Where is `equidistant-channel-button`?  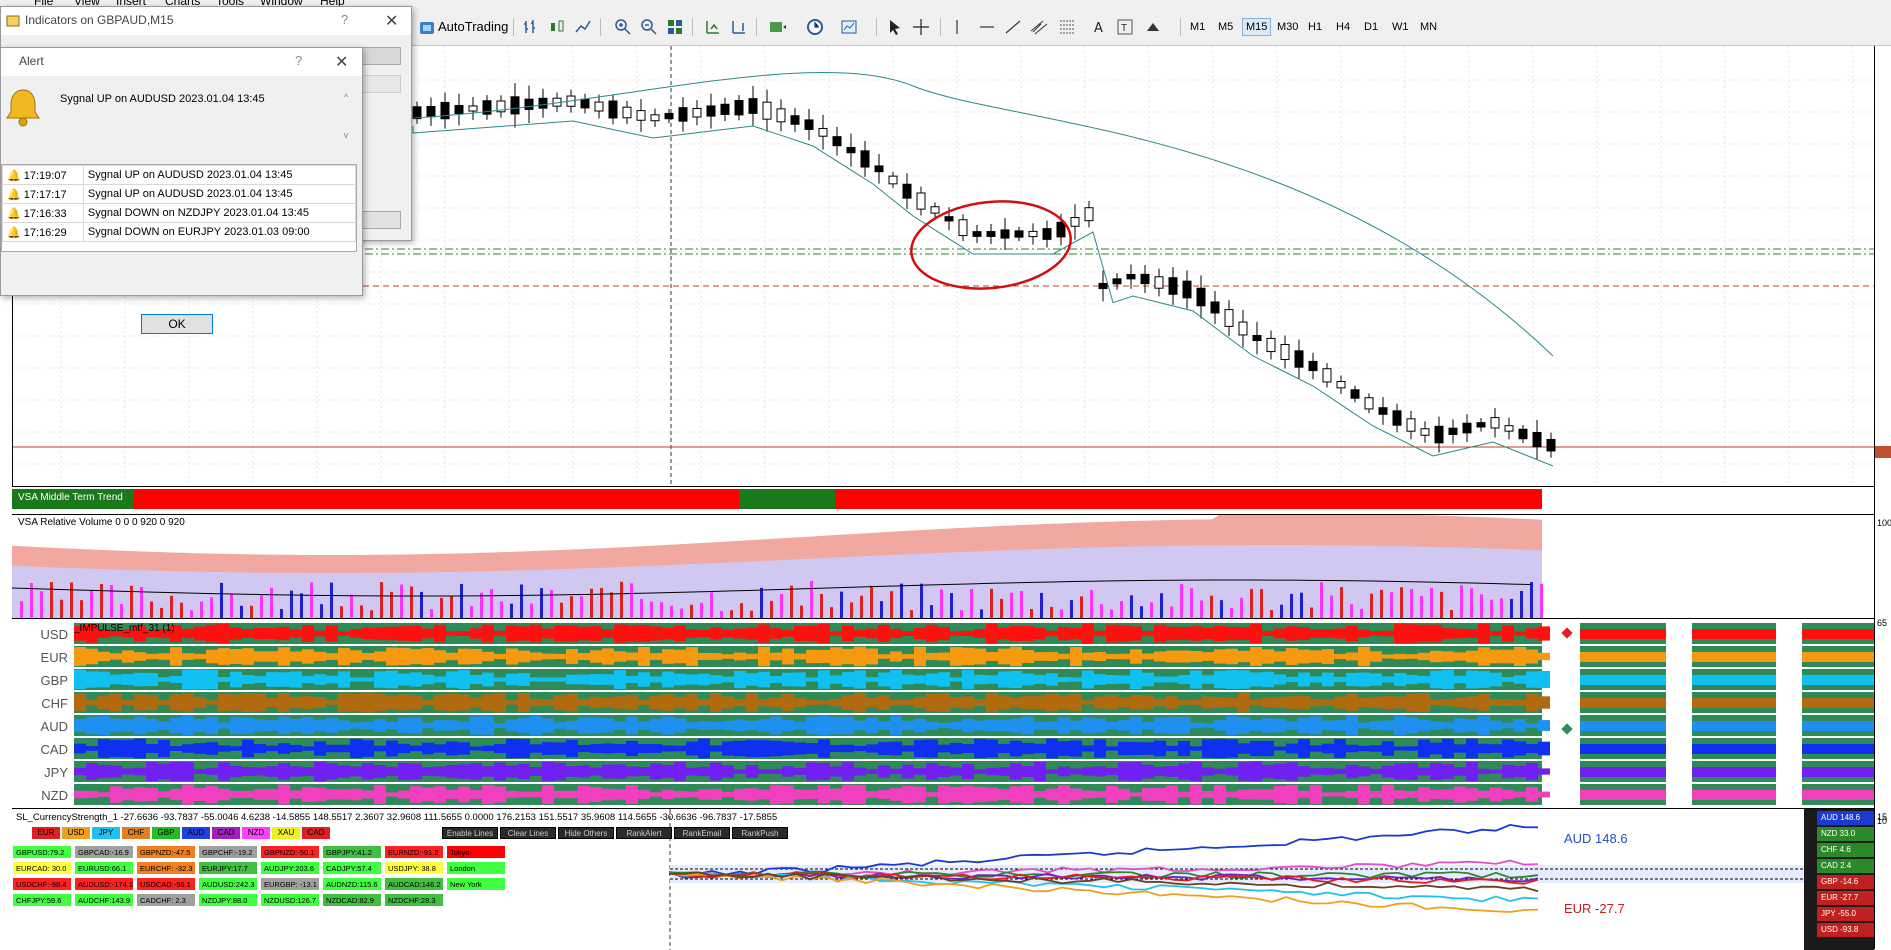 equidistant-channel-button is located at coordinates (1039, 27).